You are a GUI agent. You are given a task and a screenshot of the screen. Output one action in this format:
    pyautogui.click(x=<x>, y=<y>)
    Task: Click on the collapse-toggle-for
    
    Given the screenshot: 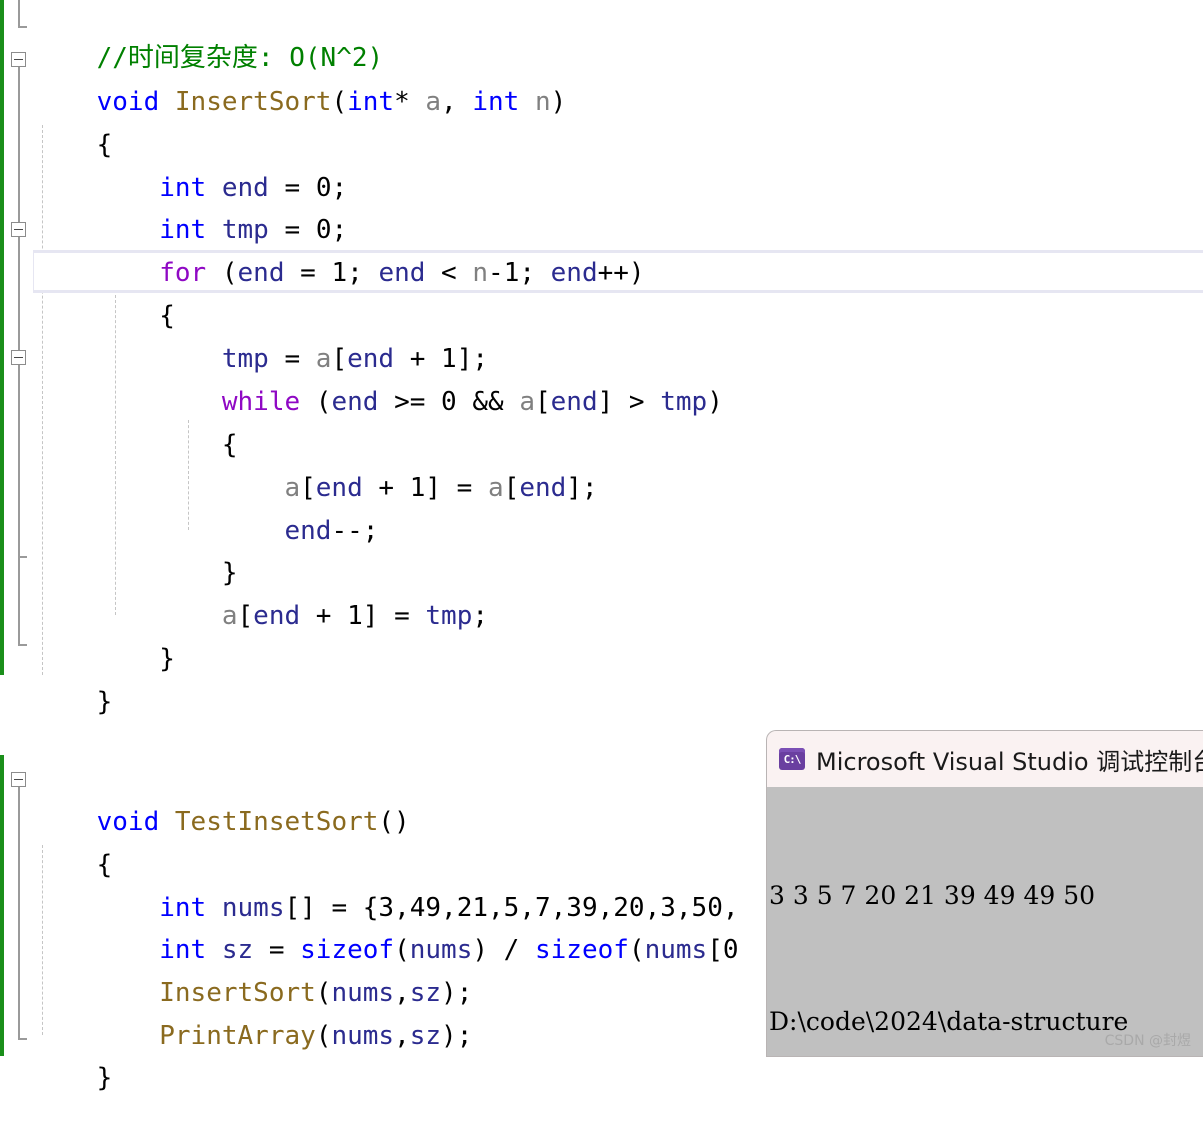 What is the action you would take?
    pyautogui.click(x=18, y=229)
    